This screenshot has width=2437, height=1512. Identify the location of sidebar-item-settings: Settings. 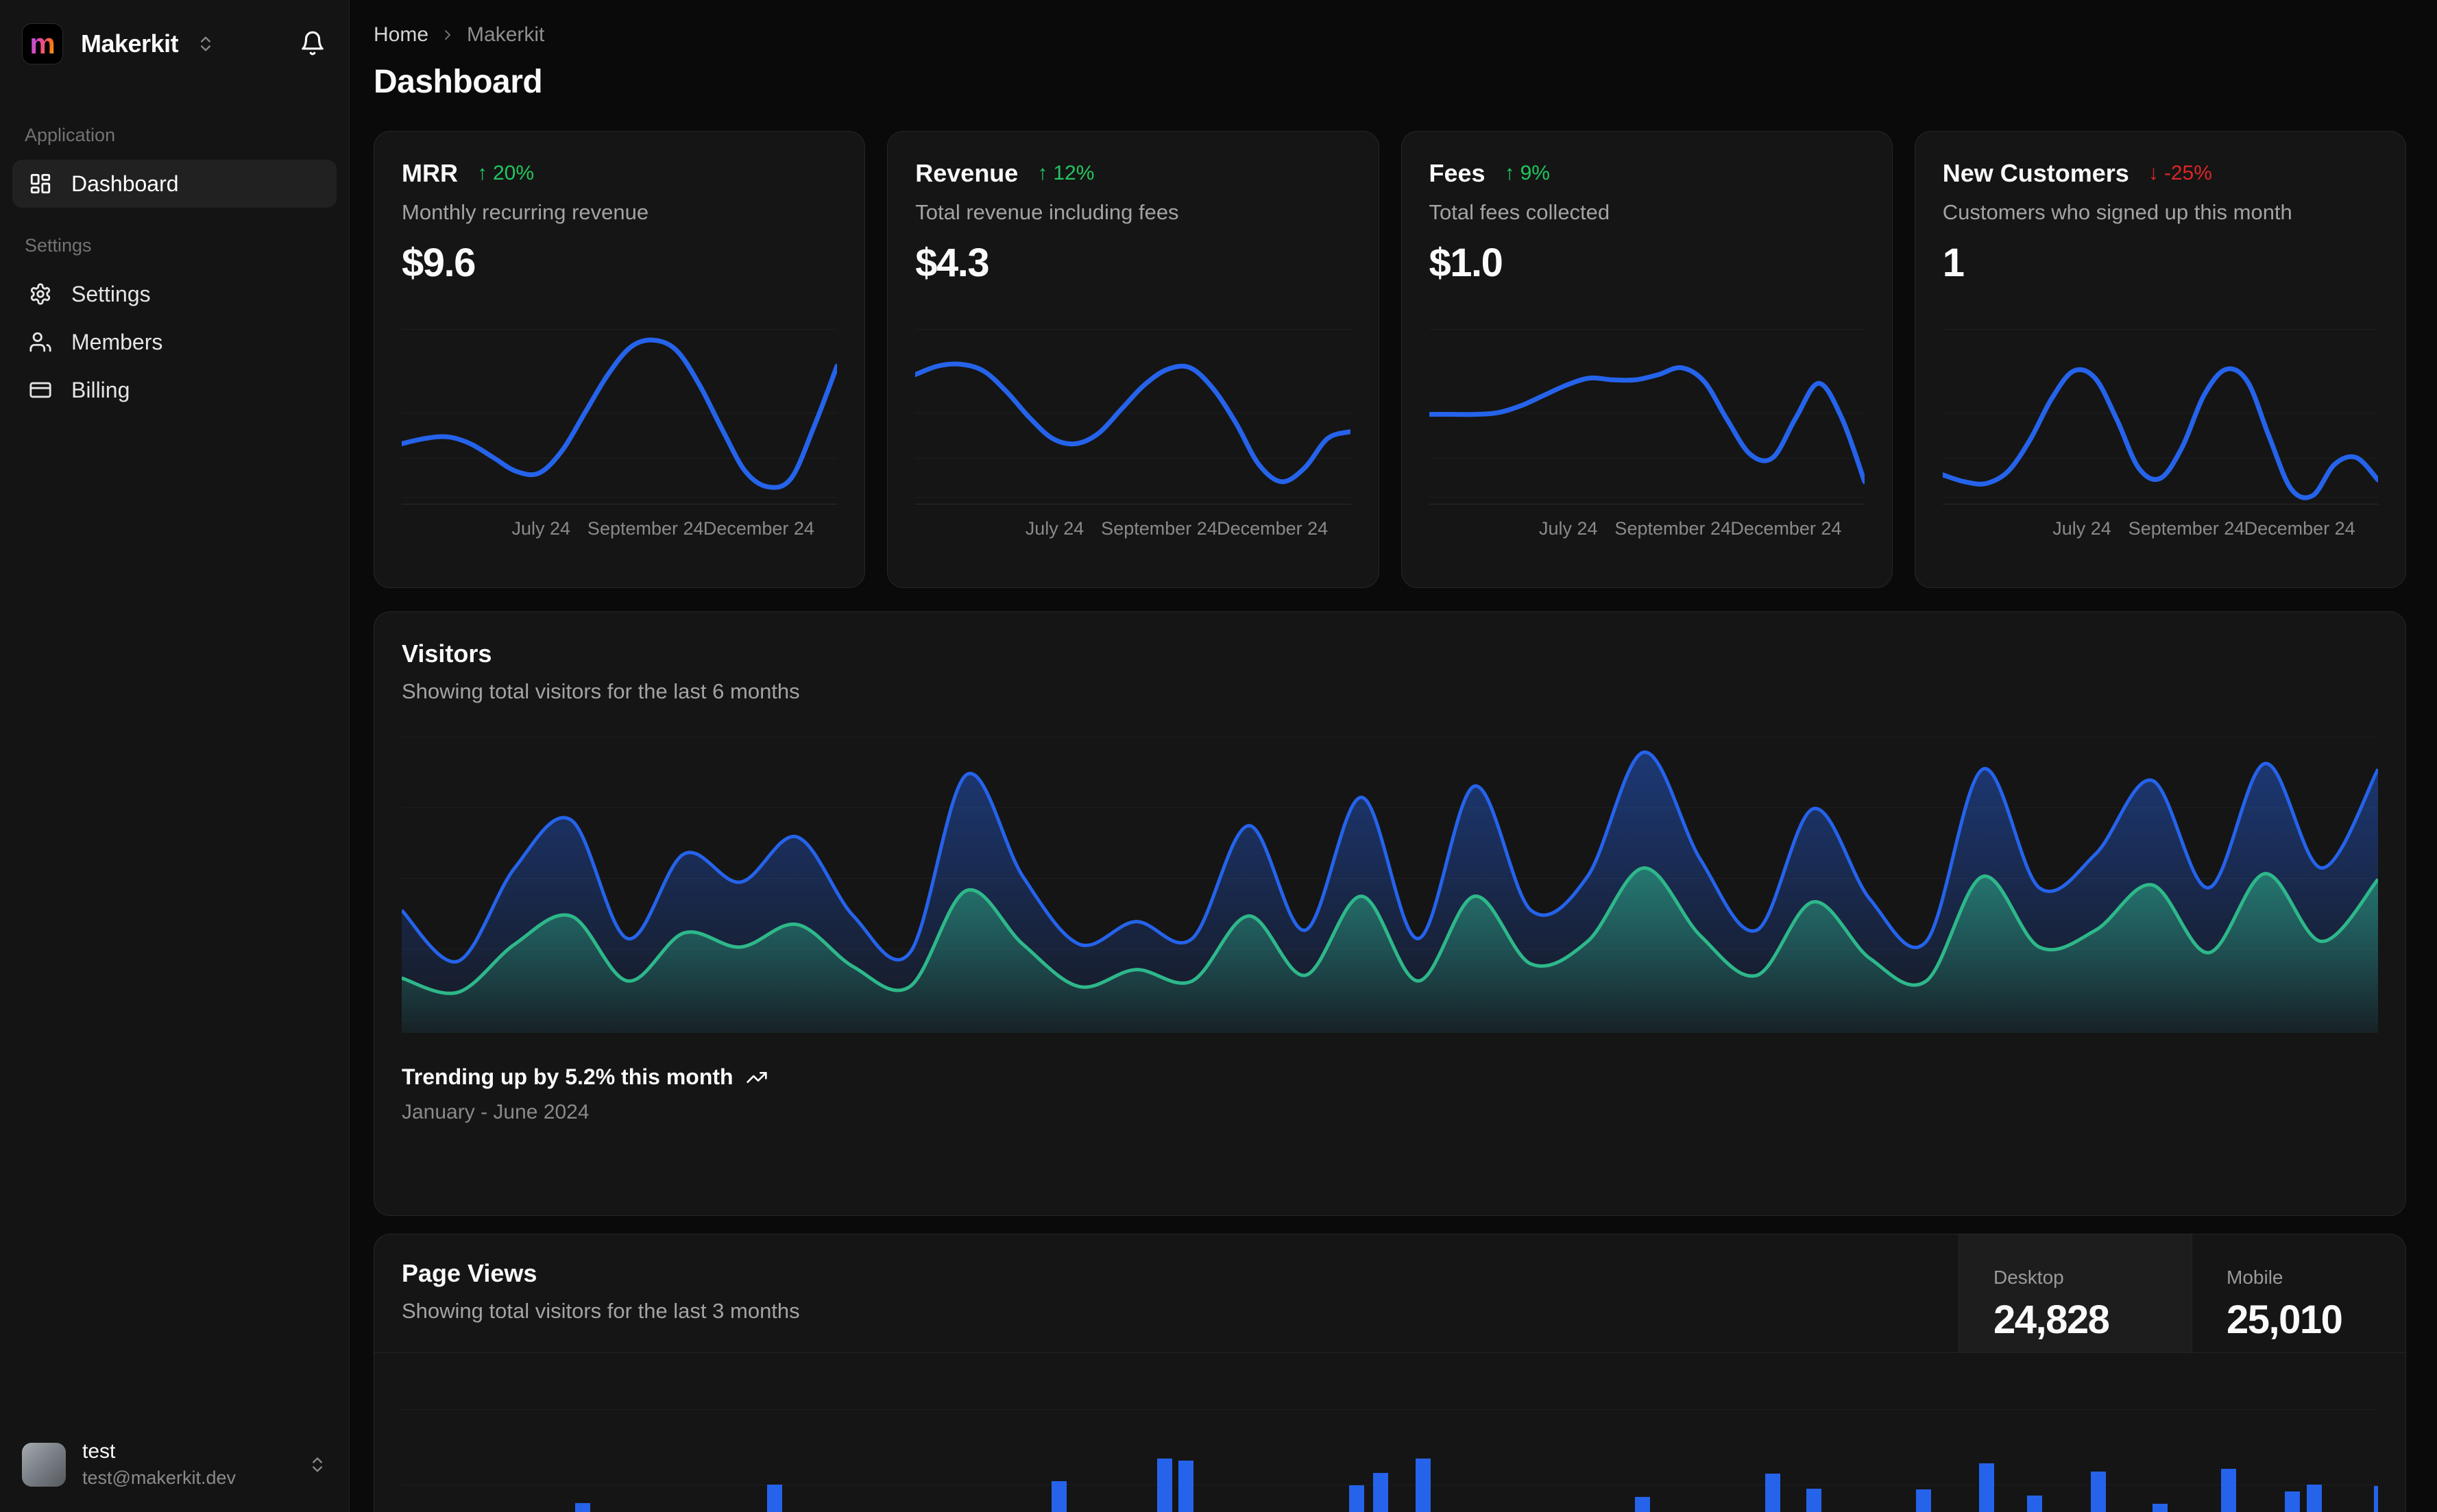
(174, 294).